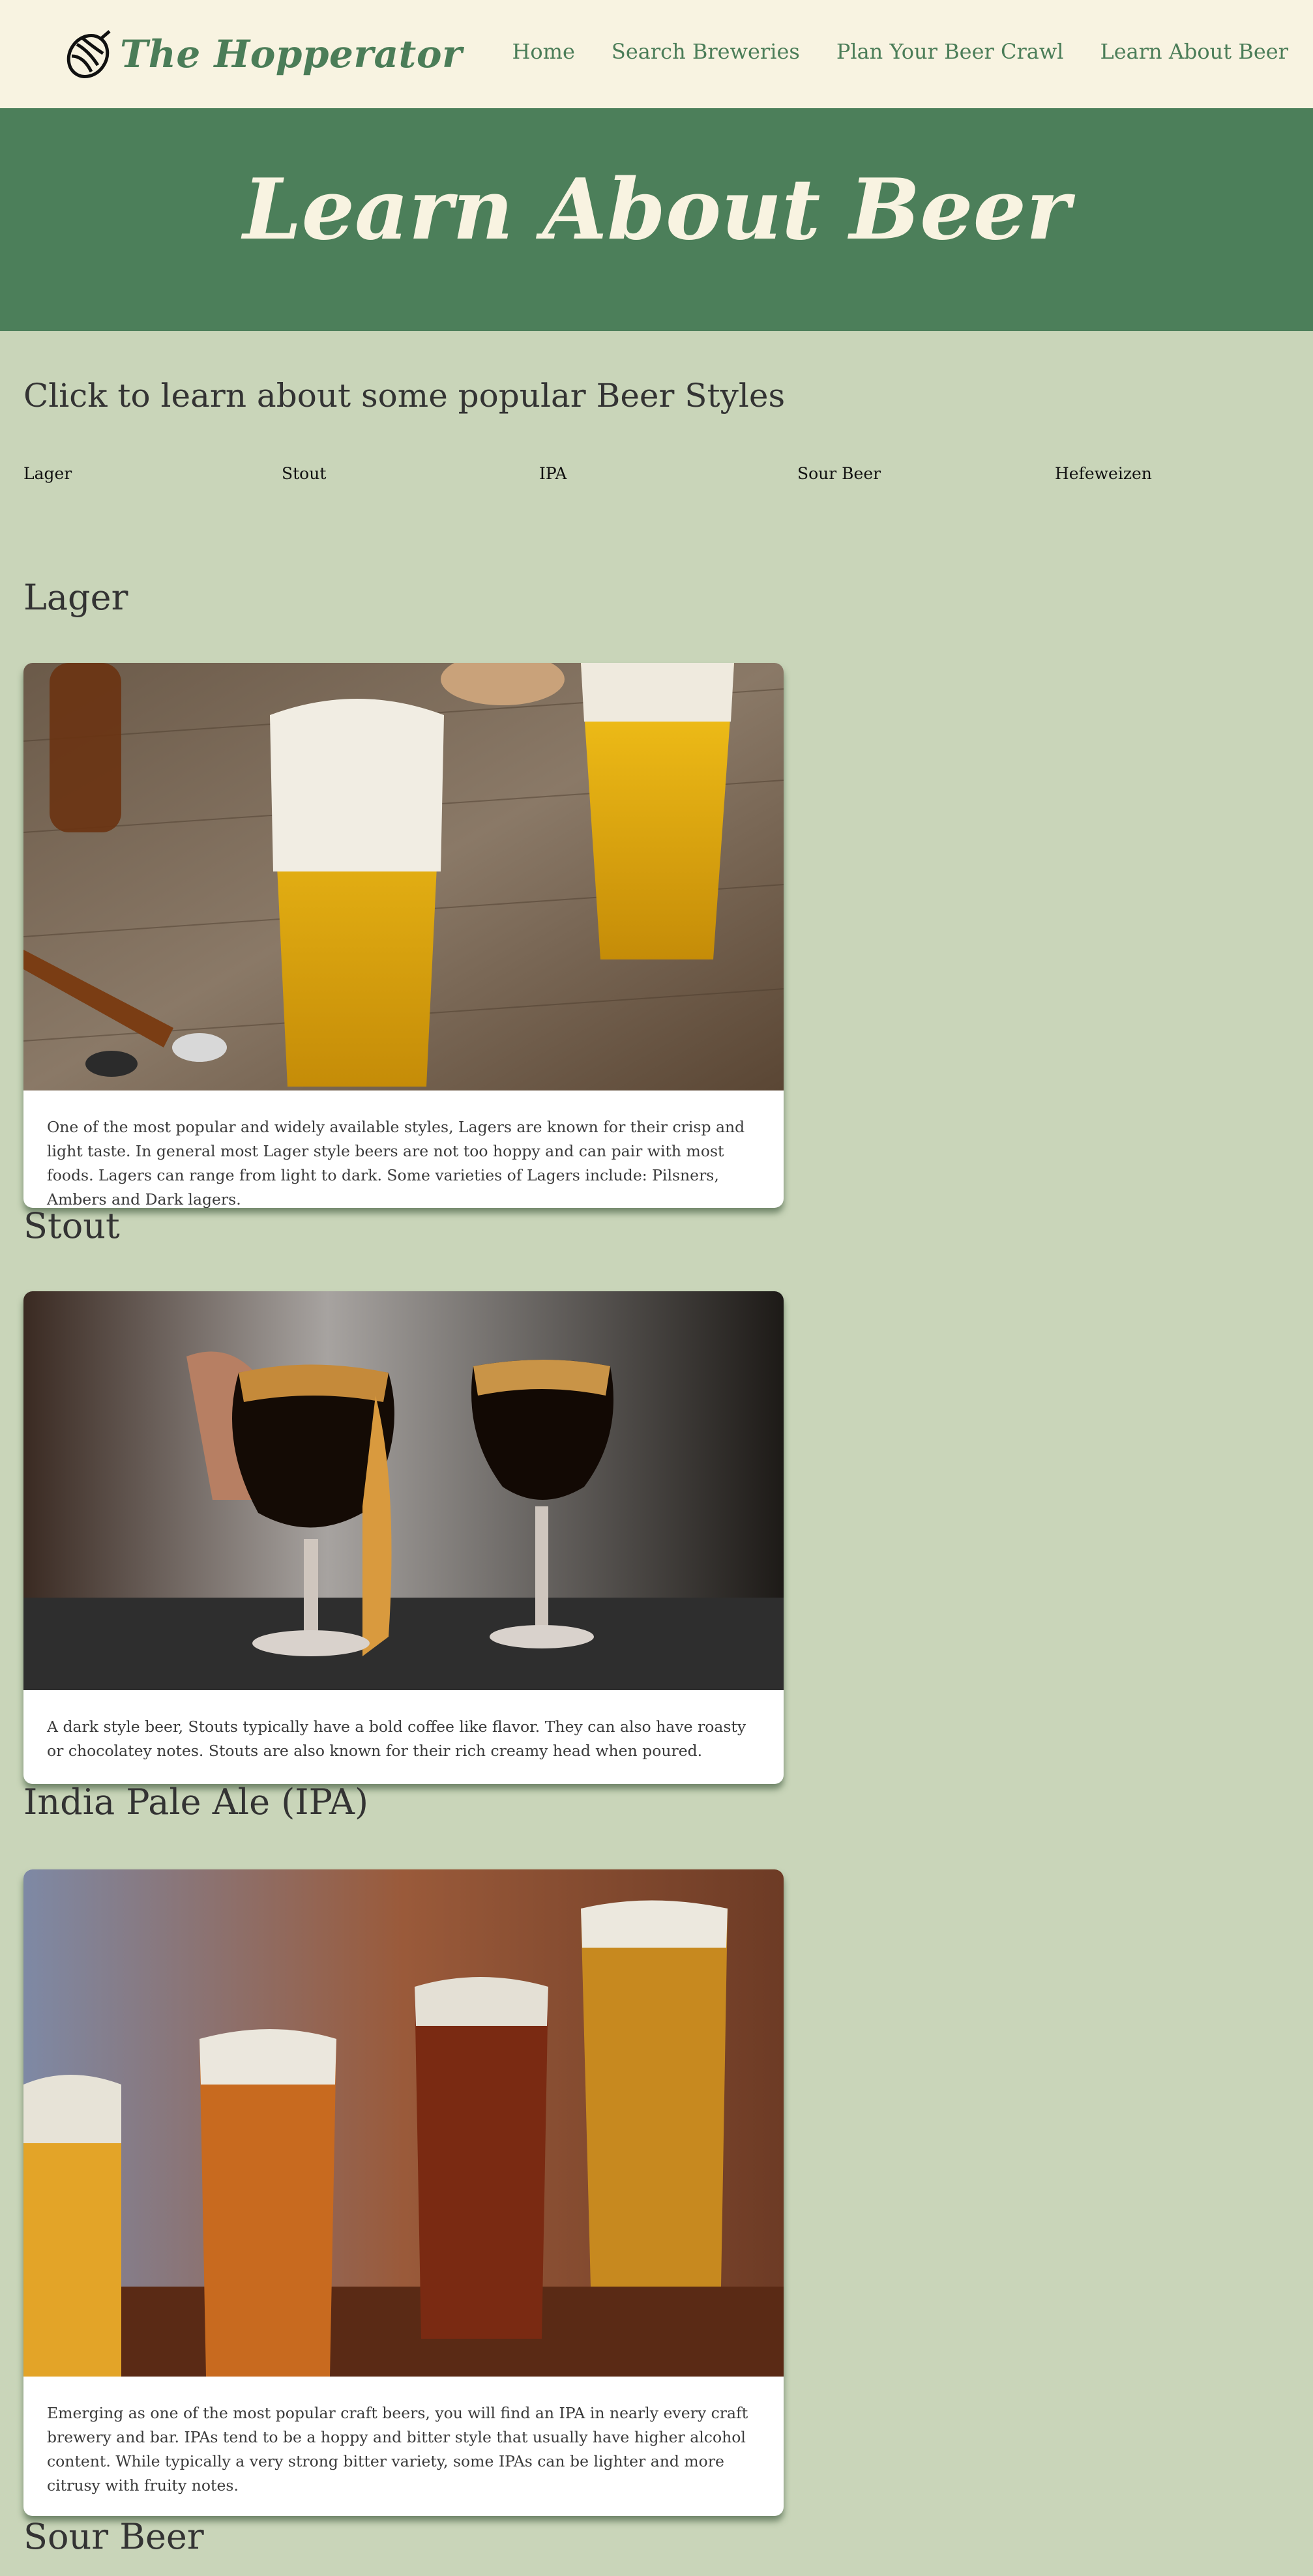 This screenshot has width=1313, height=2576. What do you see at coordinates (88, 54) in the screenshot?
I see `hop-icon` at bounding box center [88, 54].